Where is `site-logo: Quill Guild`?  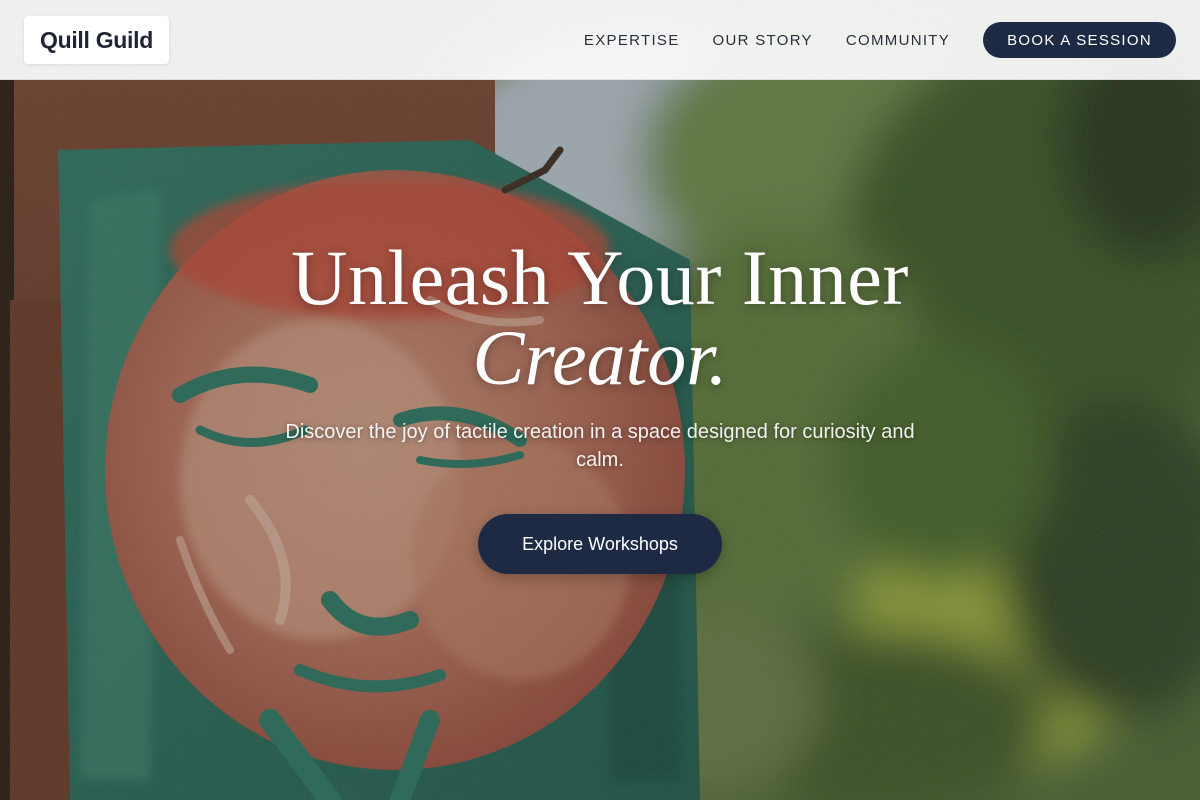
site-logo: Quill Guild is located at coordinates (96, 40).